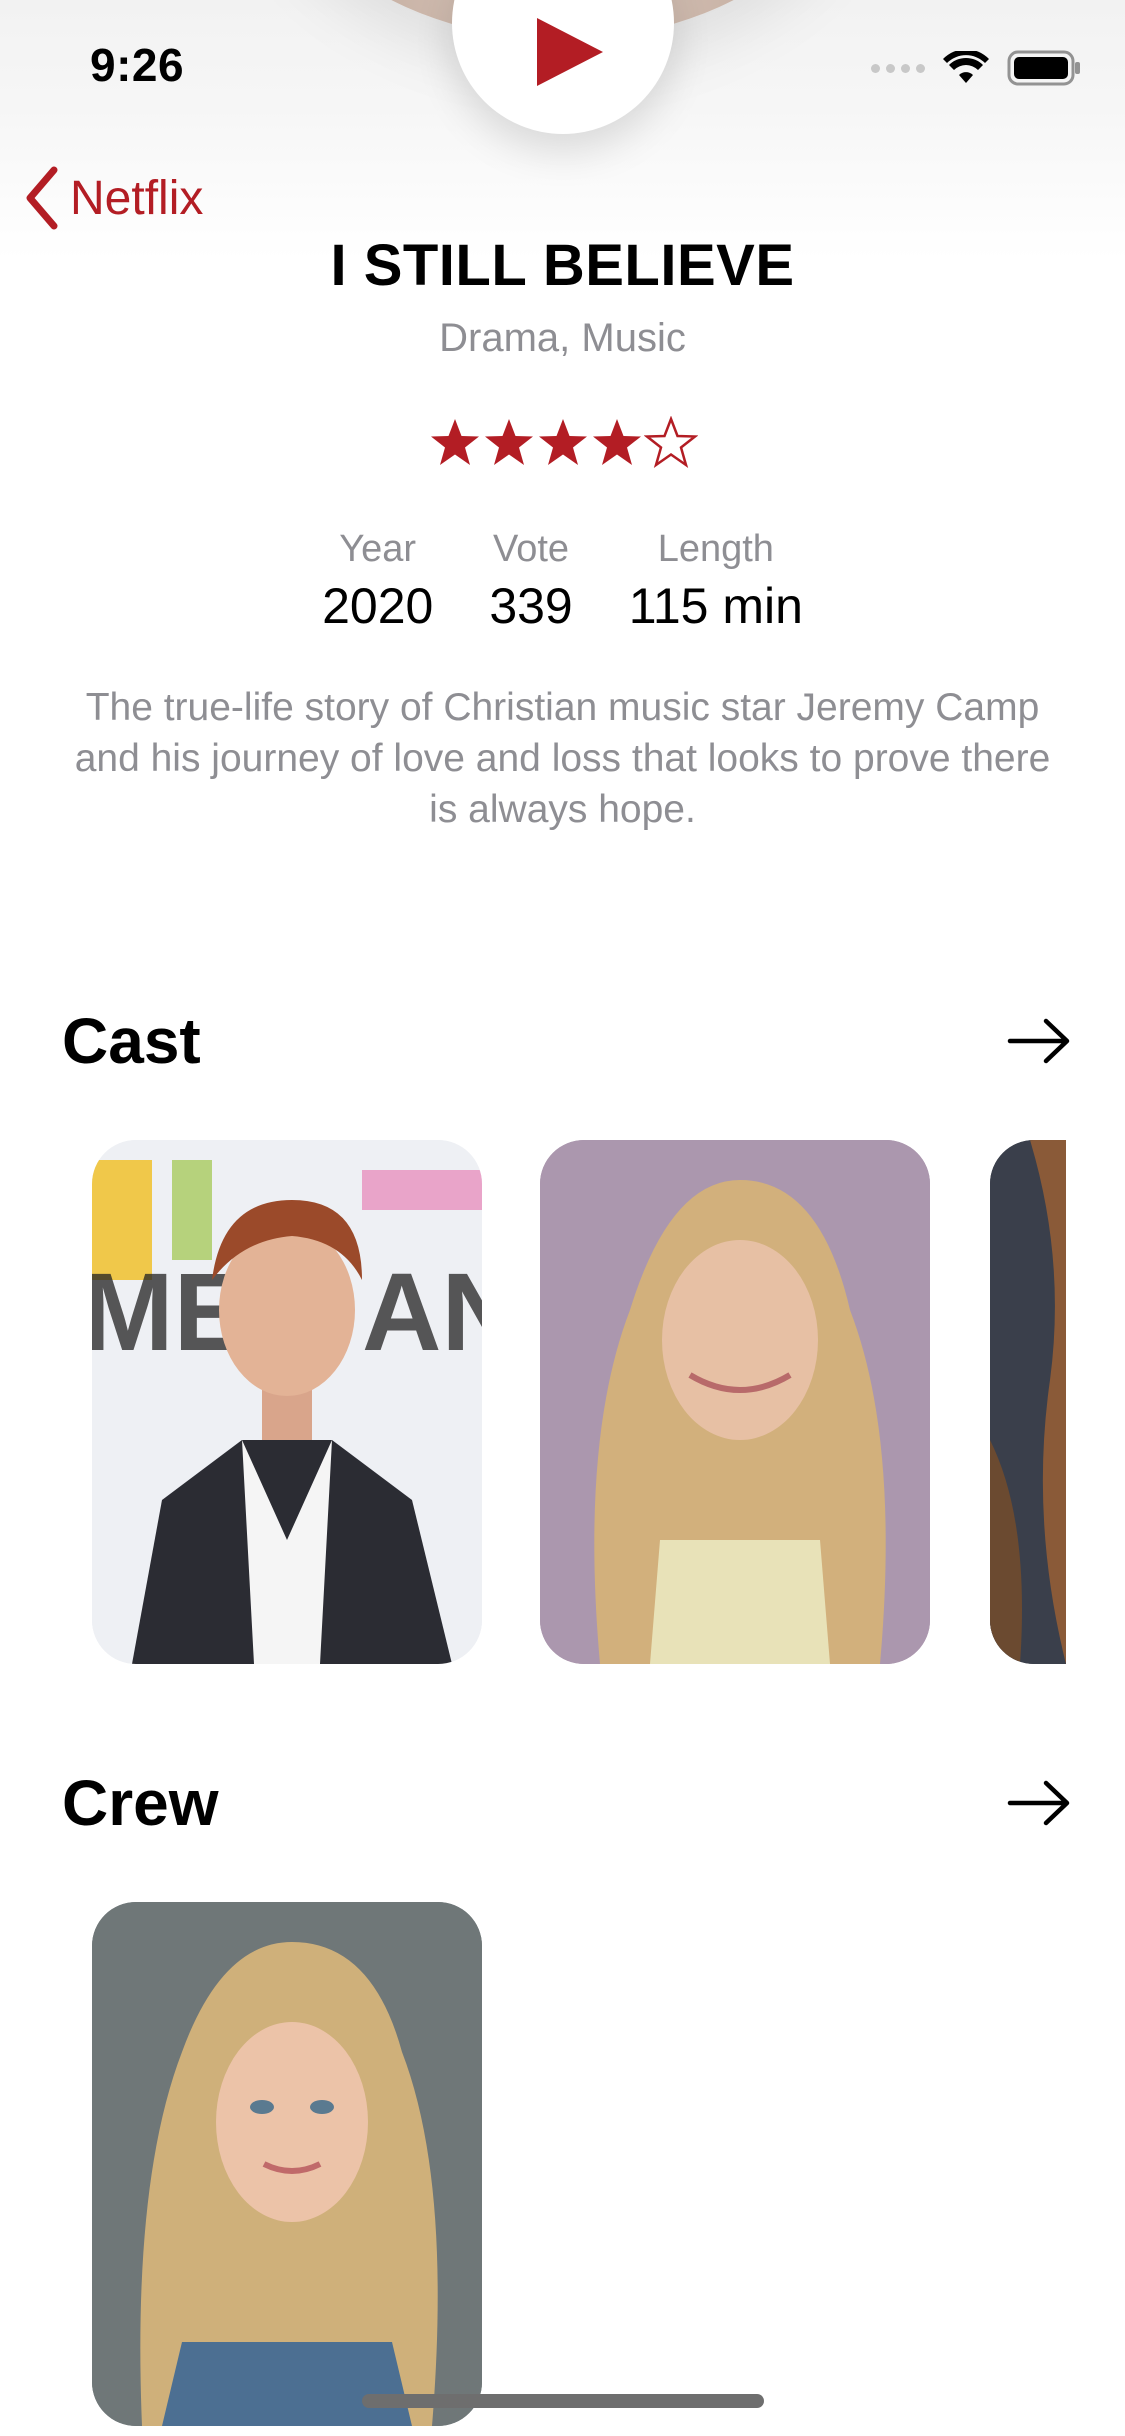  What do you see at coordinates (1043, 68) in the screenshot?
I see `battery-icon` at bounding box center [1043, 68].